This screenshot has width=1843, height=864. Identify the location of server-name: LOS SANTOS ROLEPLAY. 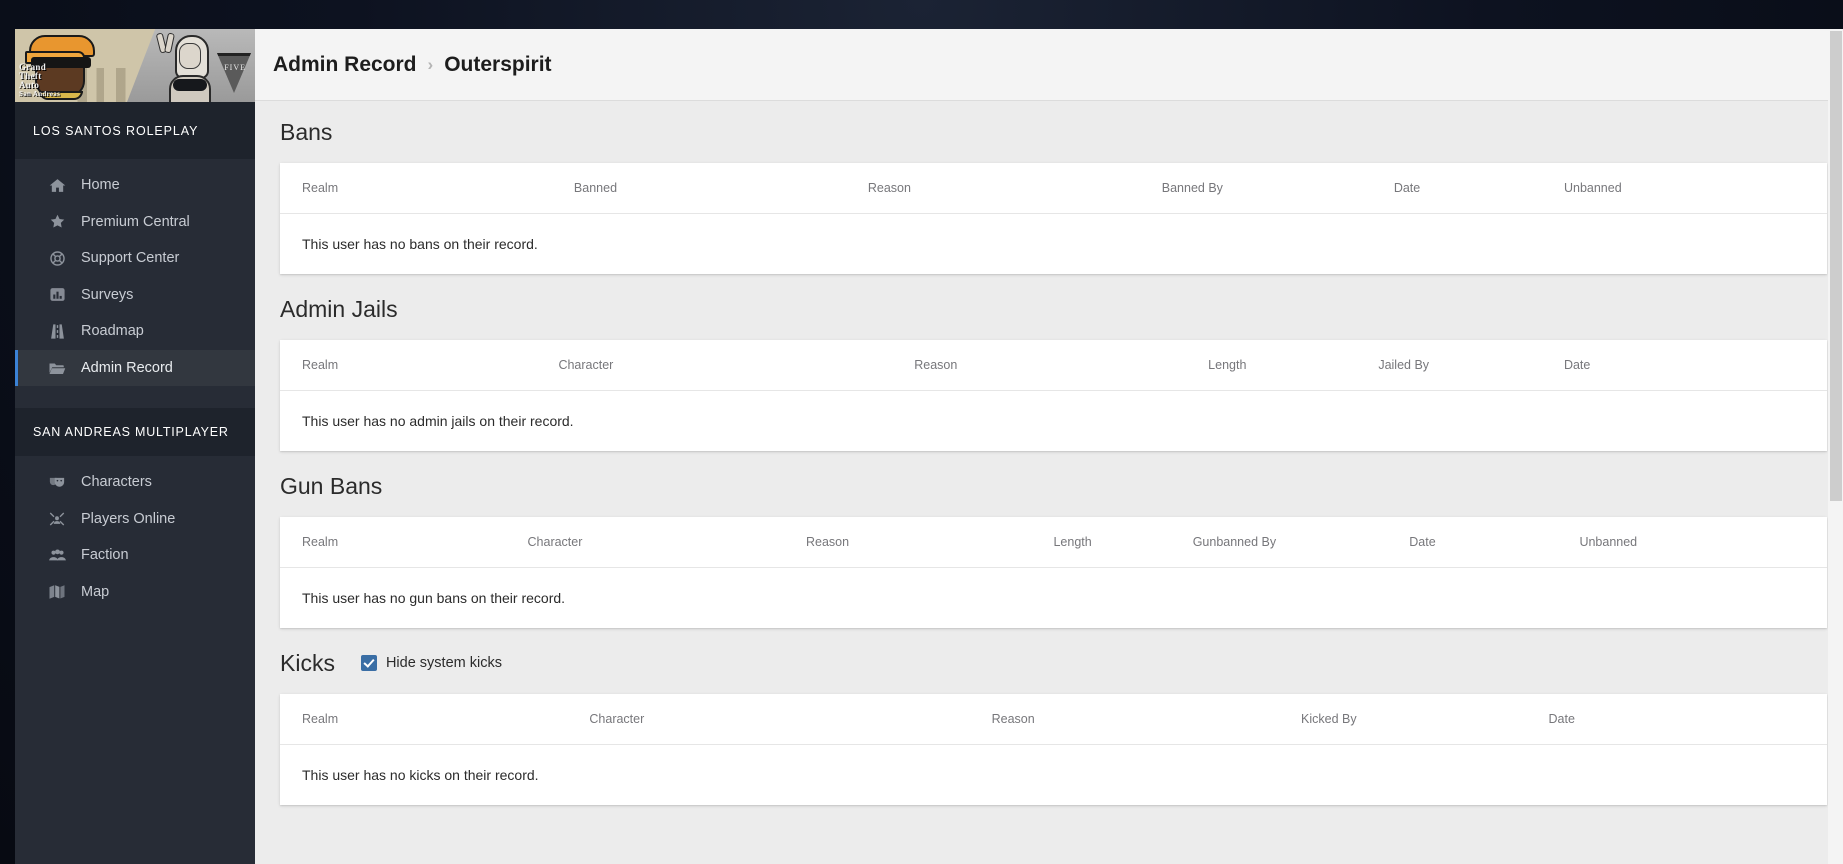
(135, 130).